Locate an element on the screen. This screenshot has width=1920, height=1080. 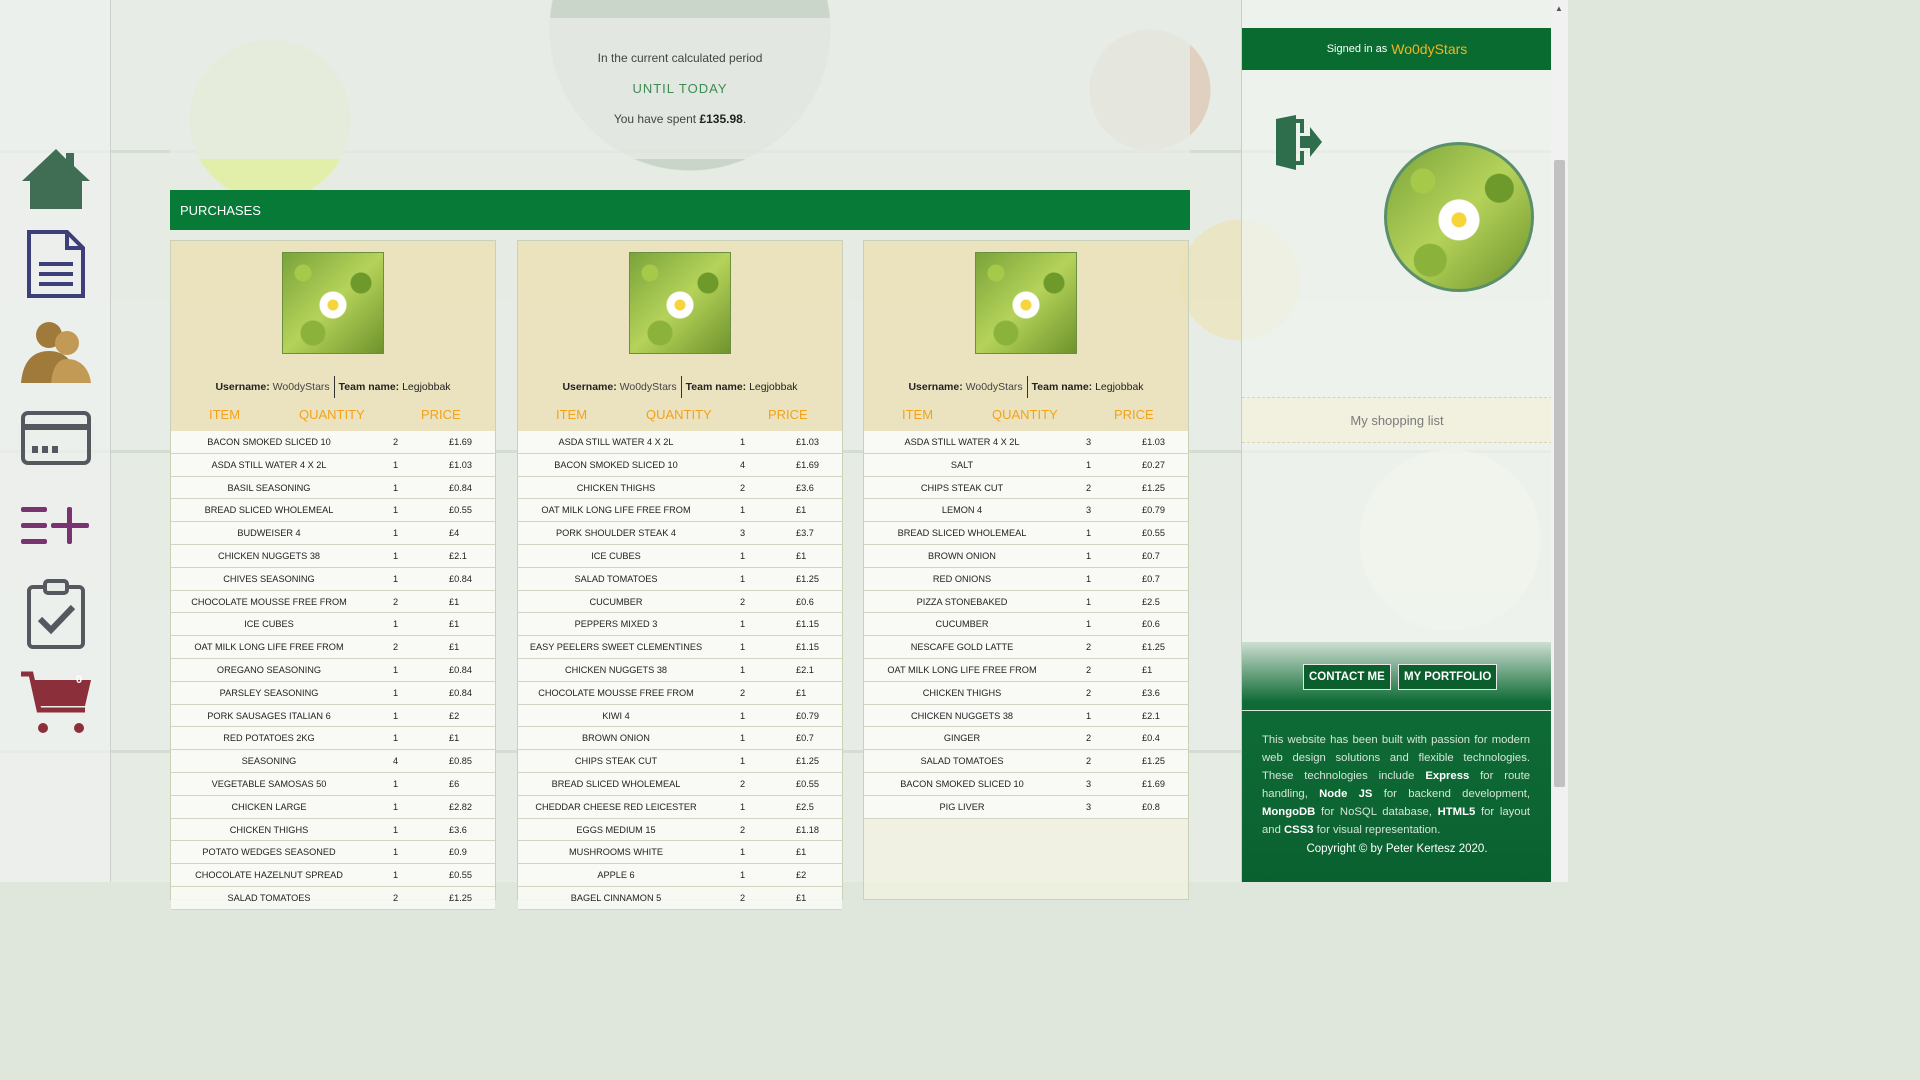
table-row: CHOCOLATE HAZELNUT SPREAD 1 £0.55 is located at coordinates (333, 875).